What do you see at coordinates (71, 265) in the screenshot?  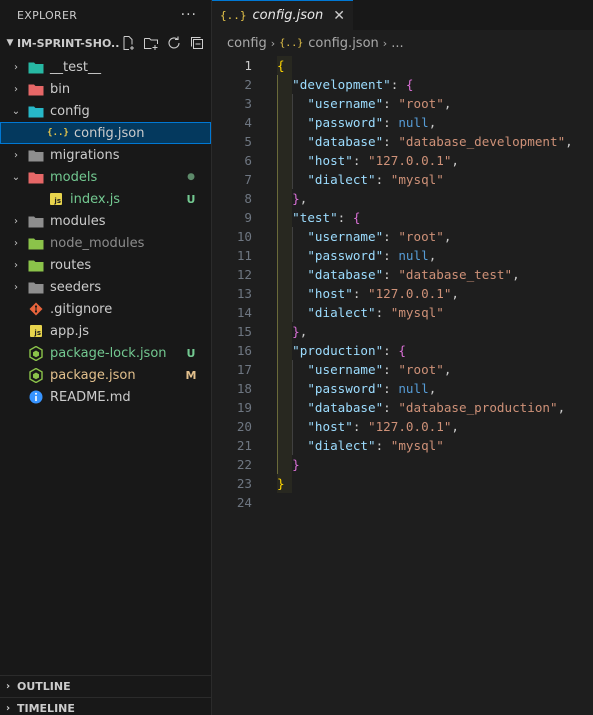 I see `tree-item-label: routes` at bounding box center [71, 265].